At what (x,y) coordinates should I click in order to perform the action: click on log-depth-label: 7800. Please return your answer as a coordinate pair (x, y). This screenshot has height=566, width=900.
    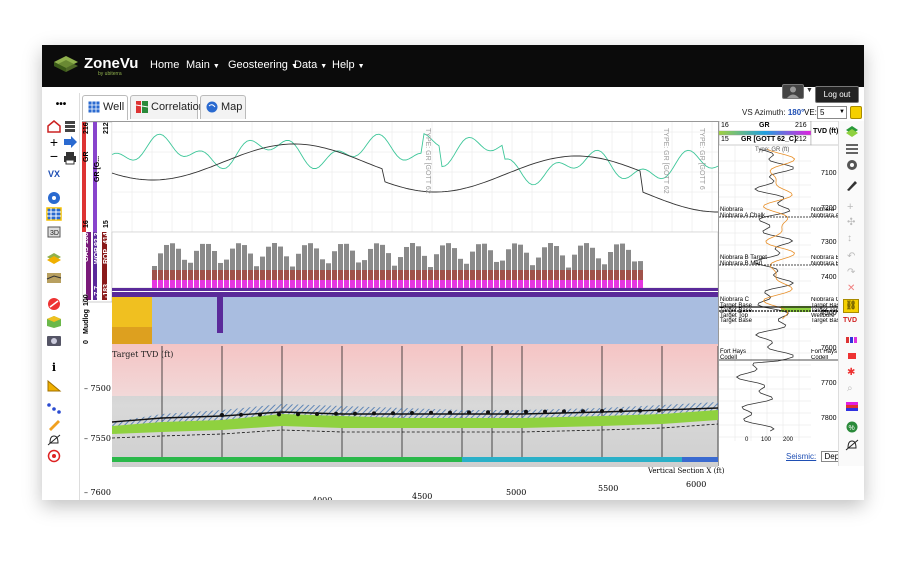
    Looking at the image, I should click on (829, 418).